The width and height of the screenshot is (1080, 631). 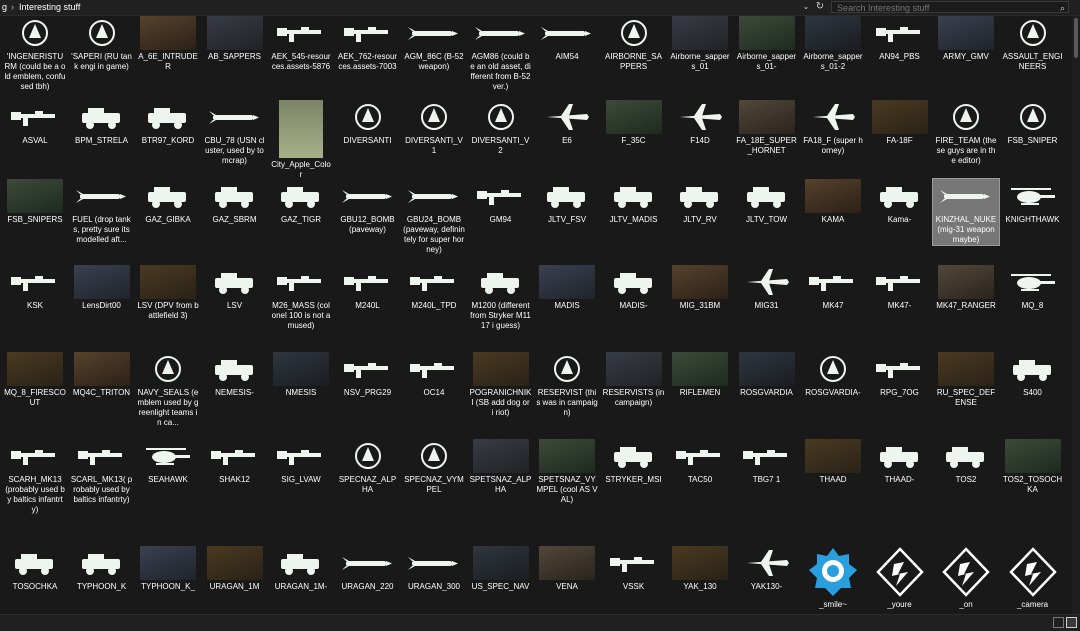 What do you see at coordinates (900, 39) in the screenshot?
I see `file-item: AN94_PBS` at bounding box center [900, 39].